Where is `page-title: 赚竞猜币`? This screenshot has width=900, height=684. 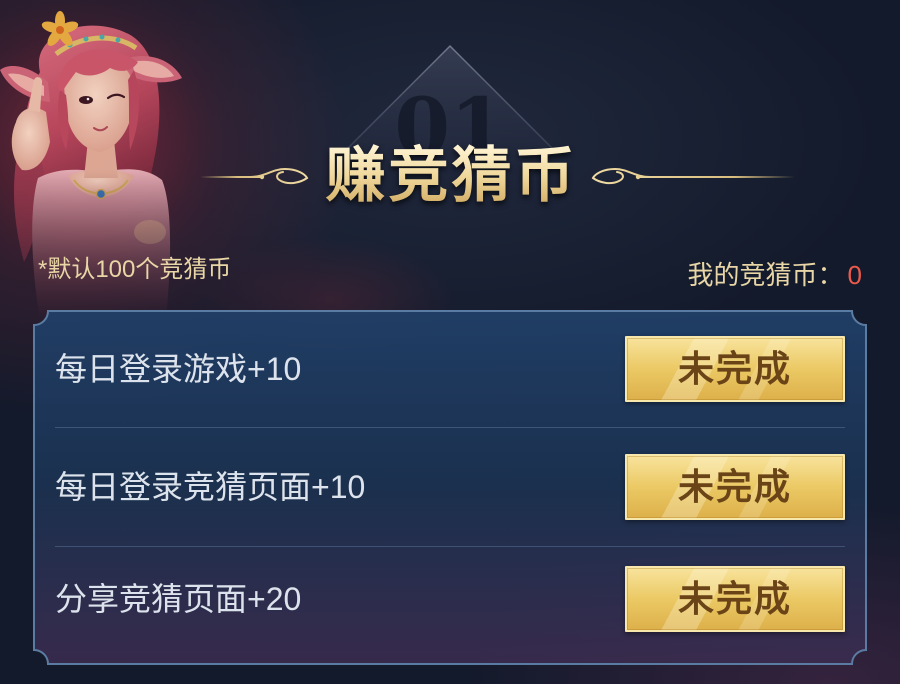
page-title: 赚竞猜币 is located at coordinates (450, 176).